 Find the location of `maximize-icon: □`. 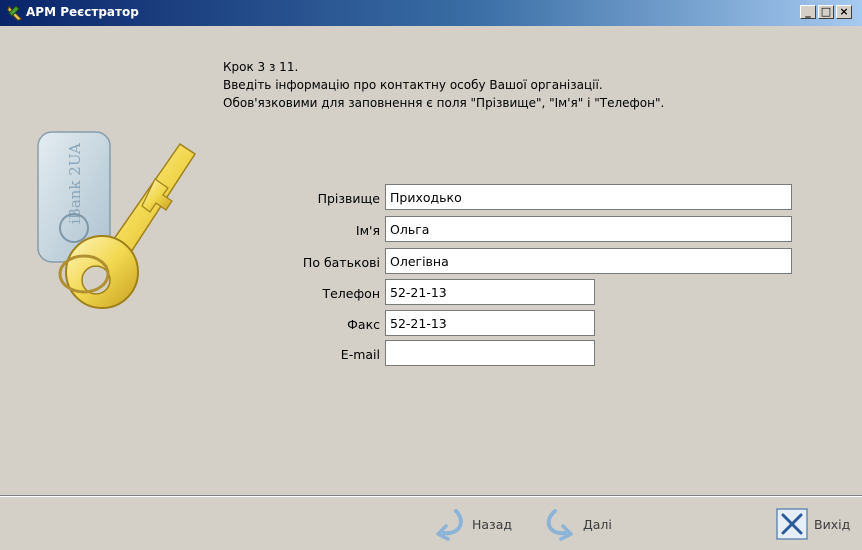

maximize-icon: □ is located at coordinates (826, 11).